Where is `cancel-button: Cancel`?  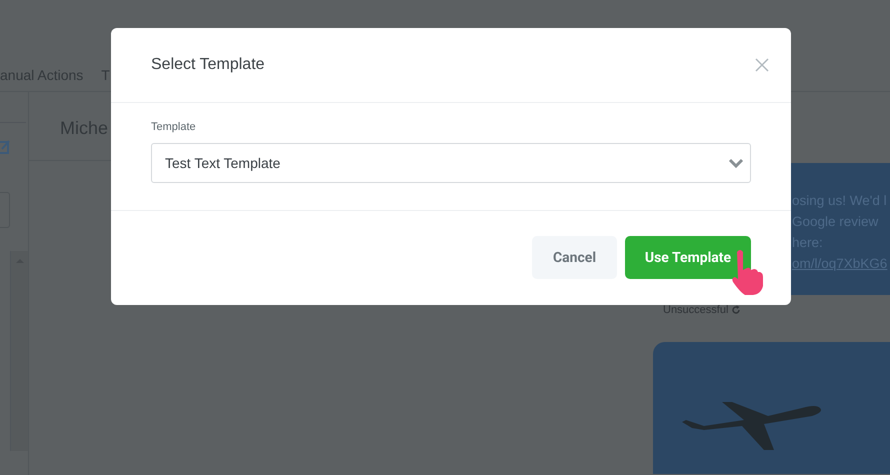
cancel-button: Cancel is located at coordinates (574, 257).